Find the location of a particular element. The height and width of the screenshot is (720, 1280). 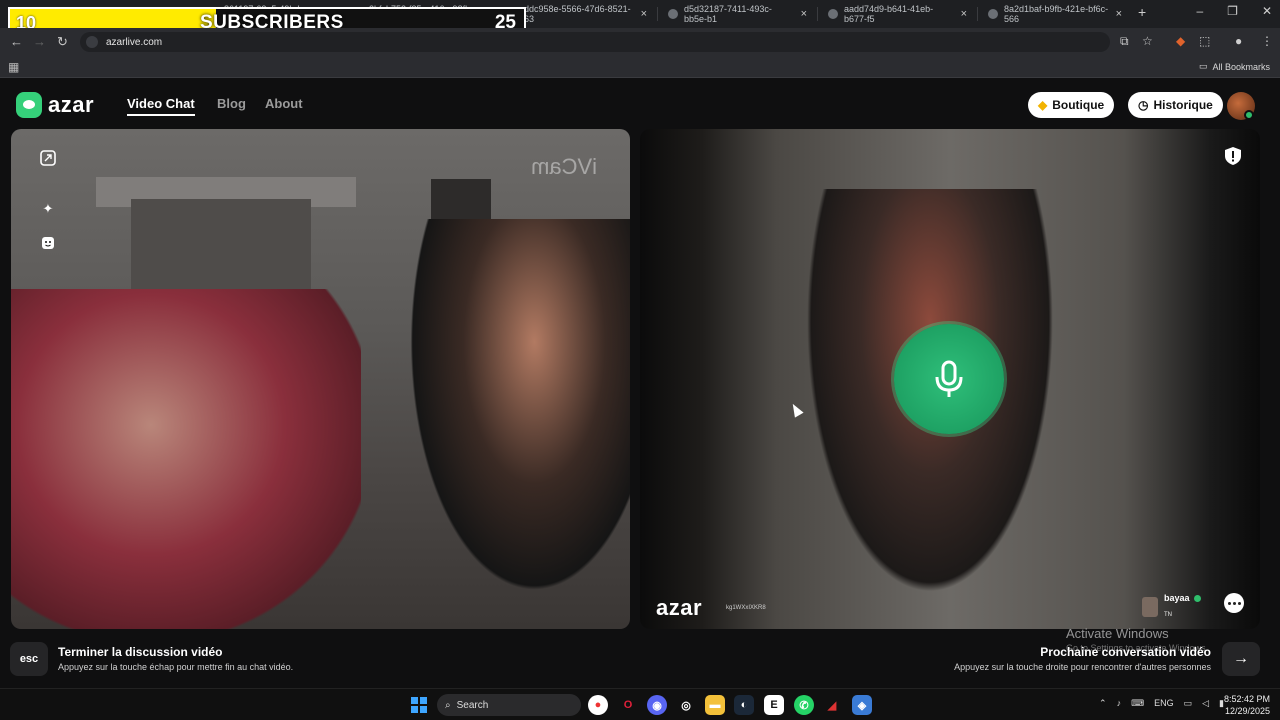

end-chat-title: Terminer la discussion vidéo is located at coordinates (140, 652).